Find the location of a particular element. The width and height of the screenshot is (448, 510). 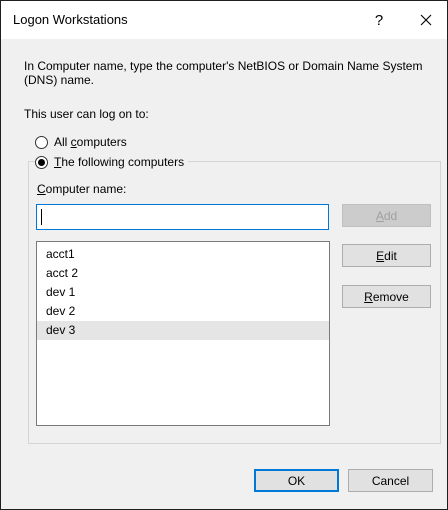

computer-name-label: Computer name: is located at coordinates (82, 189).